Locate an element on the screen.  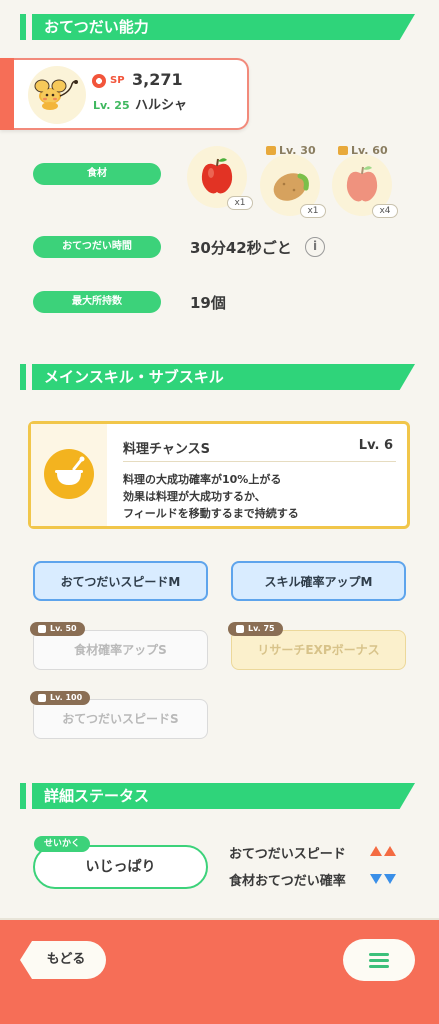
section-title: メインスキル・サブスキル is located at coordinates (223, 377).